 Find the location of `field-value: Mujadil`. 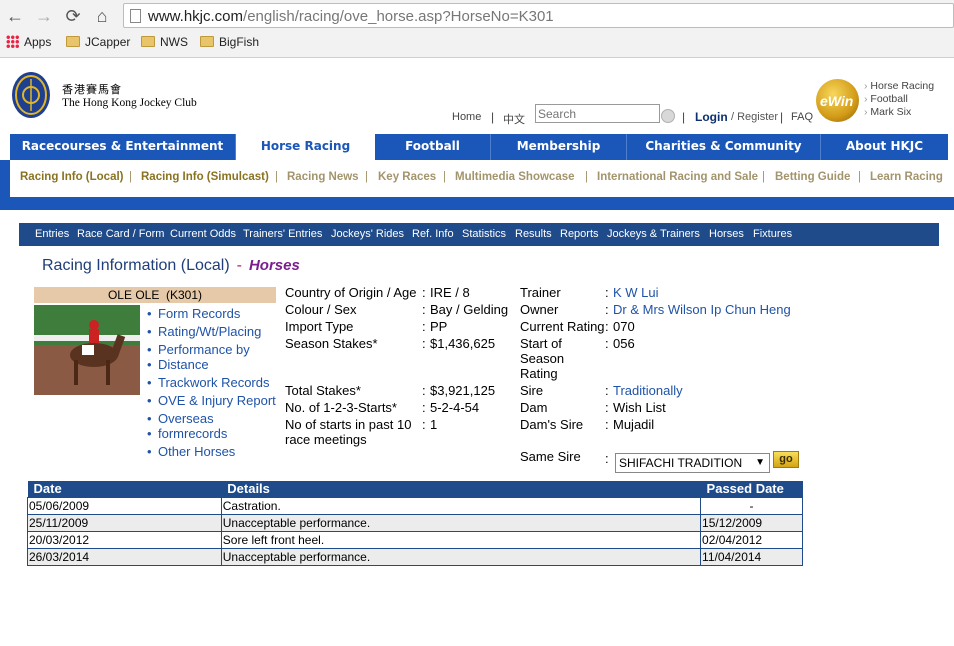

field-value: Mujadil is located at coordinates (634, 424).